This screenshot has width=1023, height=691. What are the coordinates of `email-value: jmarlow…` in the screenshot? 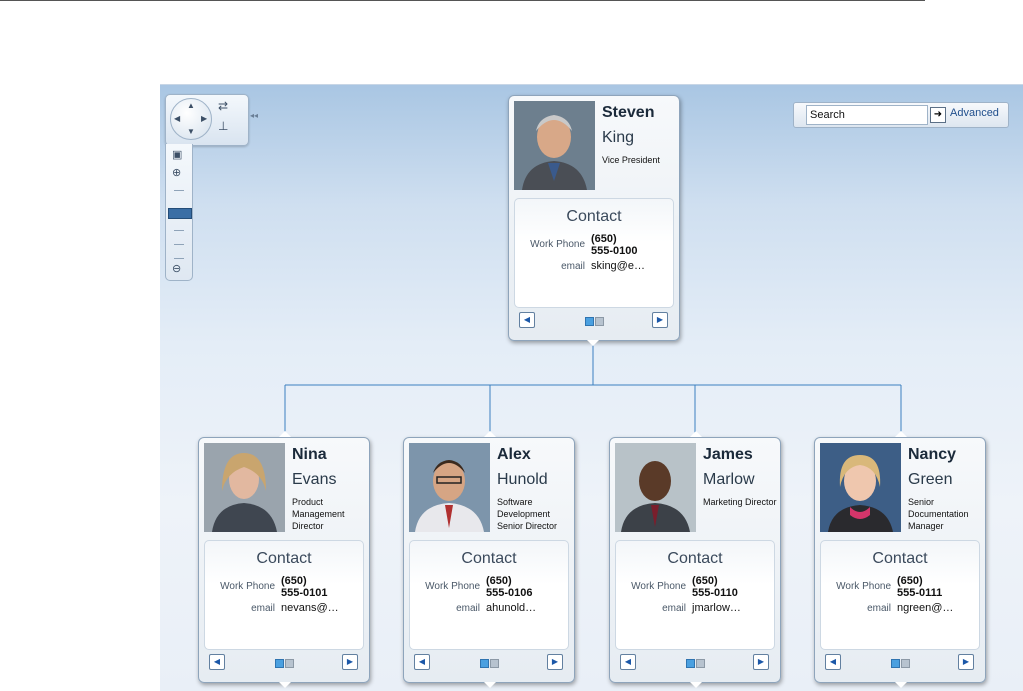 It's located at (716, 608).